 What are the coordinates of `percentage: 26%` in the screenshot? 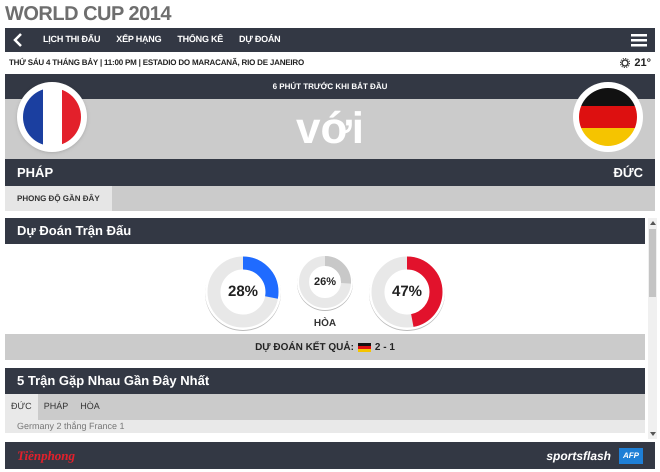 It's located at (325, 282).